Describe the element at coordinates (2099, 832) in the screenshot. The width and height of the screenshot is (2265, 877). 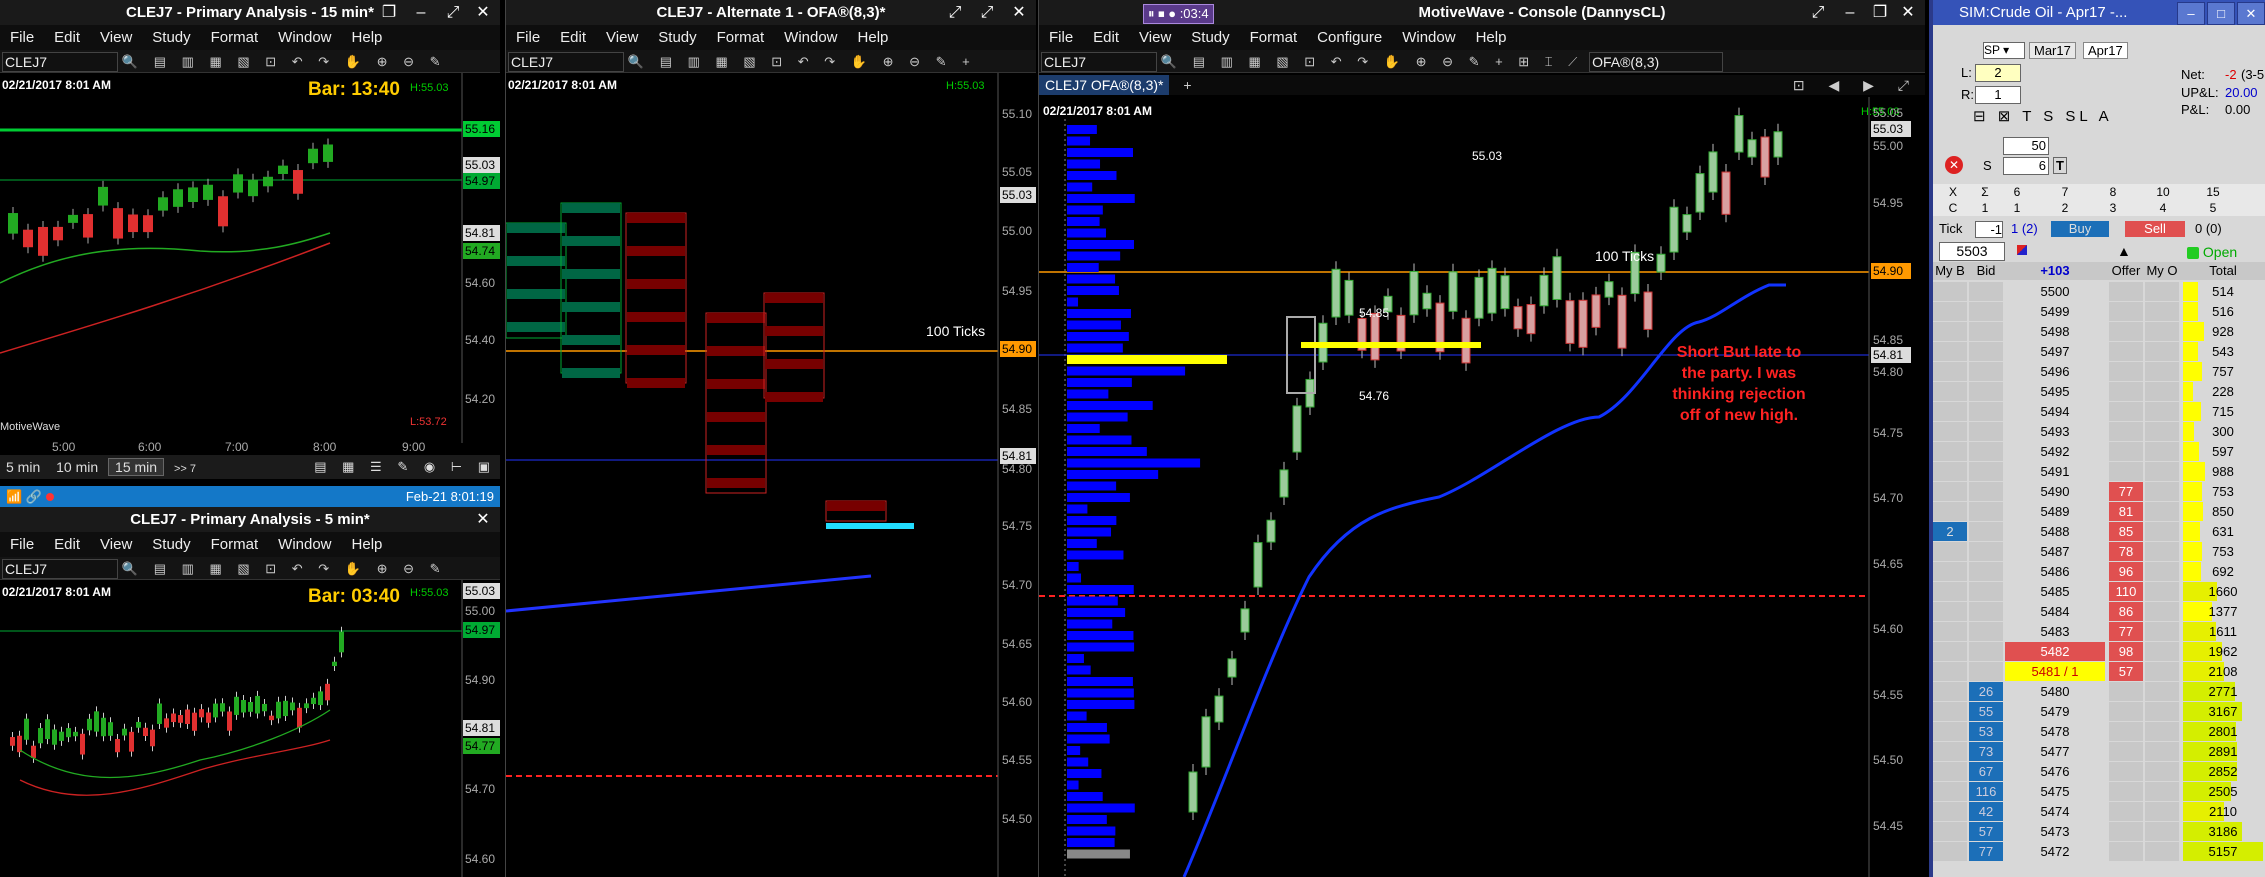
I see `ladder-row: 57 5473 3186` at that location.